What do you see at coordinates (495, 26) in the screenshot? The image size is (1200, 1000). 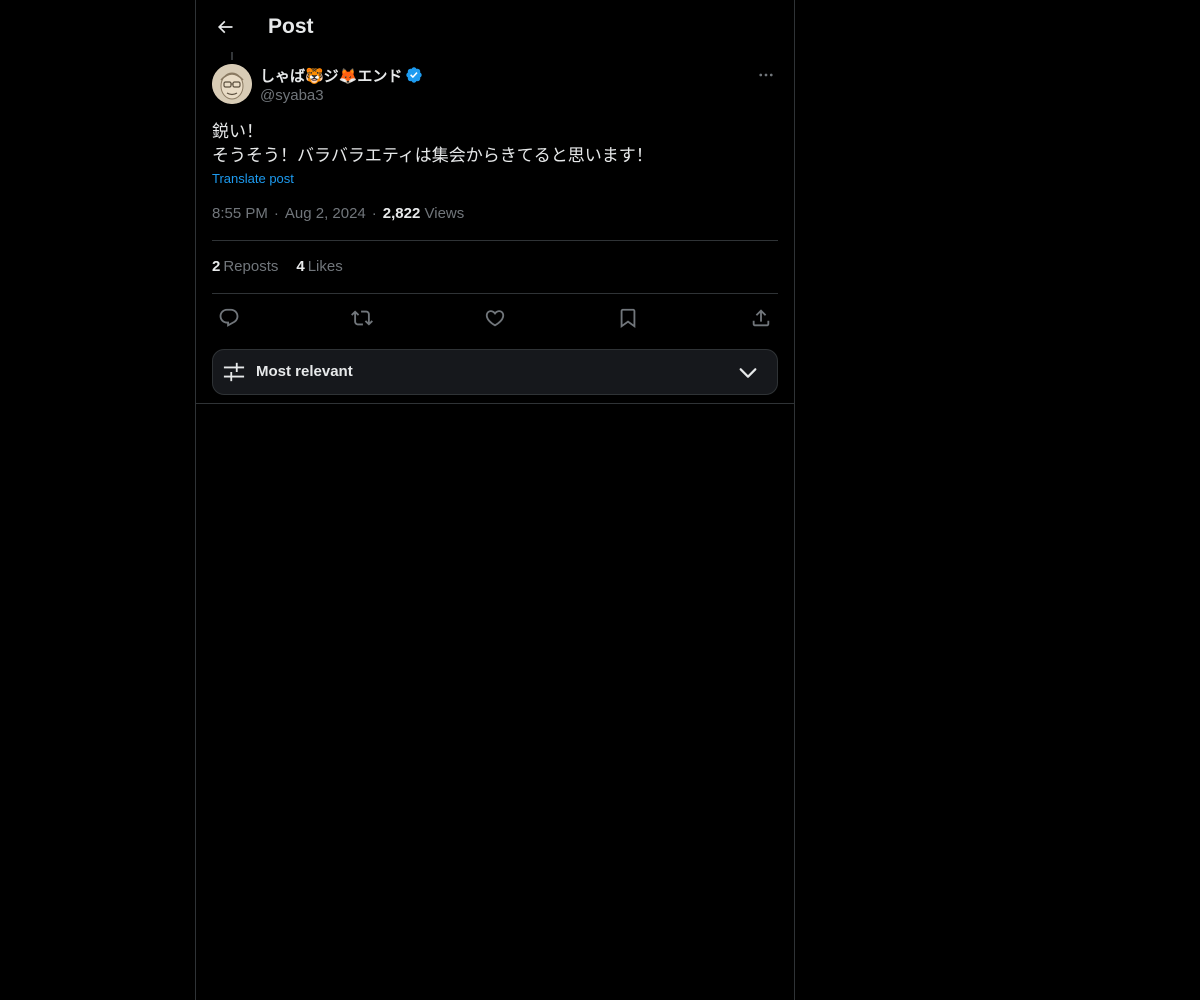 I see `page-header: Post` at bounding box center [495, 26].